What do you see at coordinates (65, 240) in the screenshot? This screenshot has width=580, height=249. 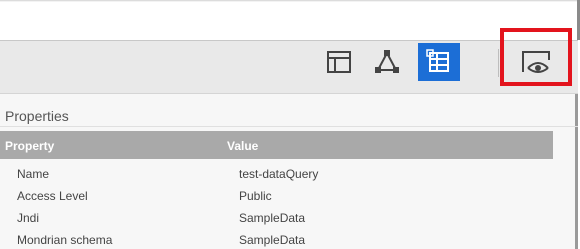 I see `property-name: Mondrian schema` at bounding box center [65, 240].